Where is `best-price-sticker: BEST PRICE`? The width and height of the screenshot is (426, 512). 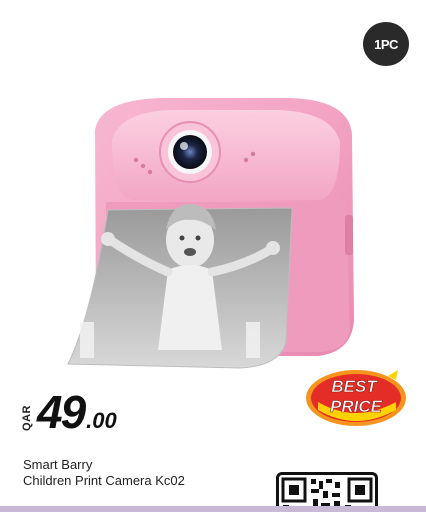 best-price-sticker: BEST PRICE is located at coordinates (356, 398).